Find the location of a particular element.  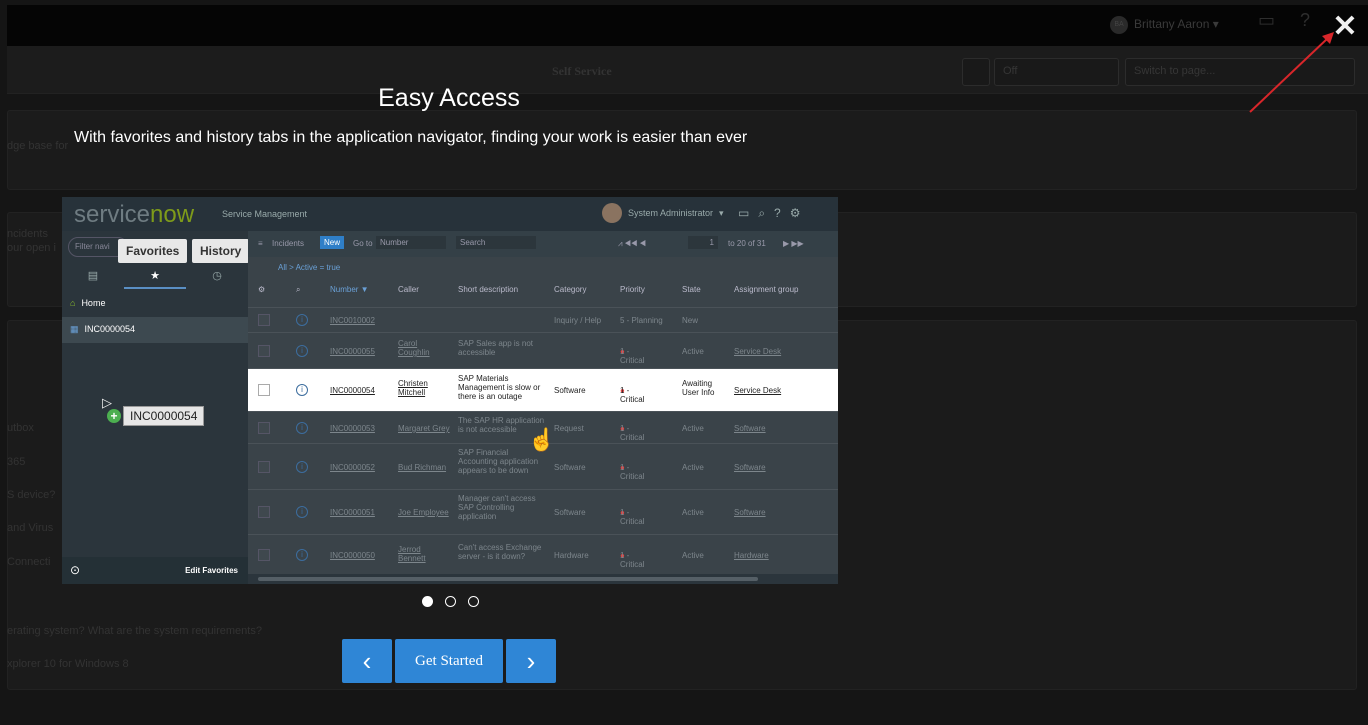

nav-home: ⌂ Home is located at coordinates (88, 303).